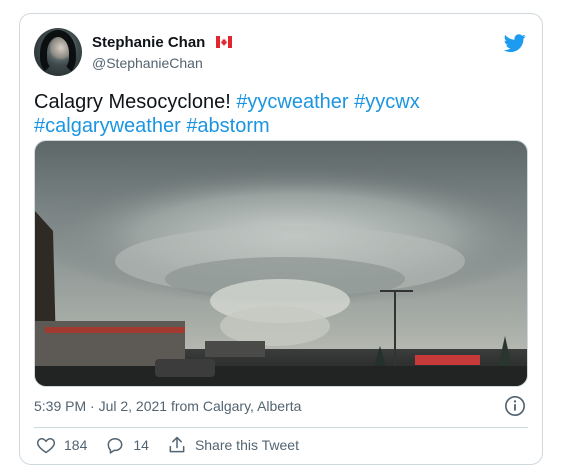 The image size is (562, 476). What do you see at coordinates (227, 126) in the screenshot?
I see `hashtag-link: #abstorm` at bounding box center [227, 126].